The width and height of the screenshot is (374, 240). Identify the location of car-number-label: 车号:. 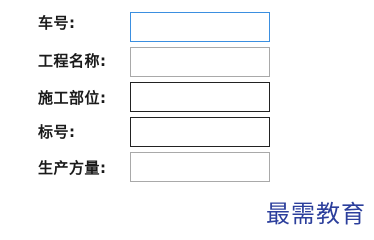
(57, 23).